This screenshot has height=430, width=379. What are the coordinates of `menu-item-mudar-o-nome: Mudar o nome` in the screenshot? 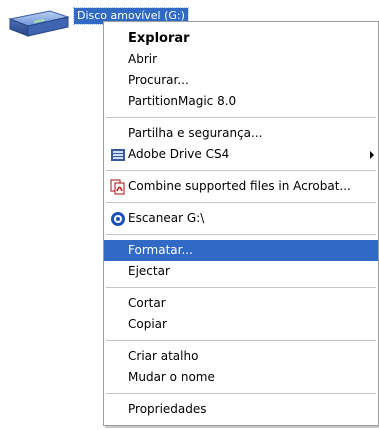 It's located at (241, 377).